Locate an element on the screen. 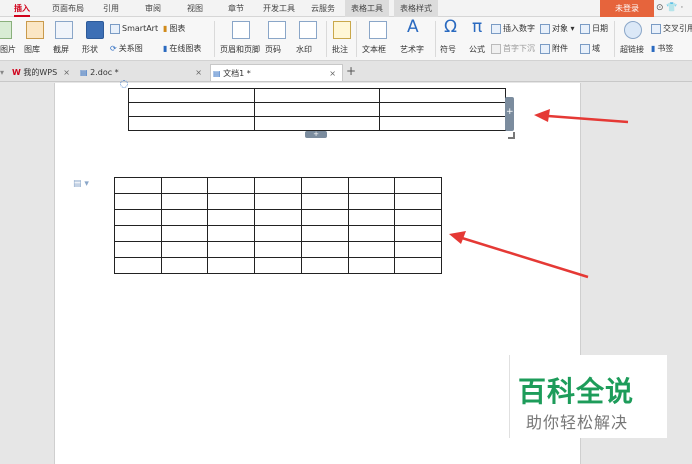 The height and width of the screenshot is (464, 692). brand-subtitle: 助你轻松解决 is located at coordinates (577, 422).